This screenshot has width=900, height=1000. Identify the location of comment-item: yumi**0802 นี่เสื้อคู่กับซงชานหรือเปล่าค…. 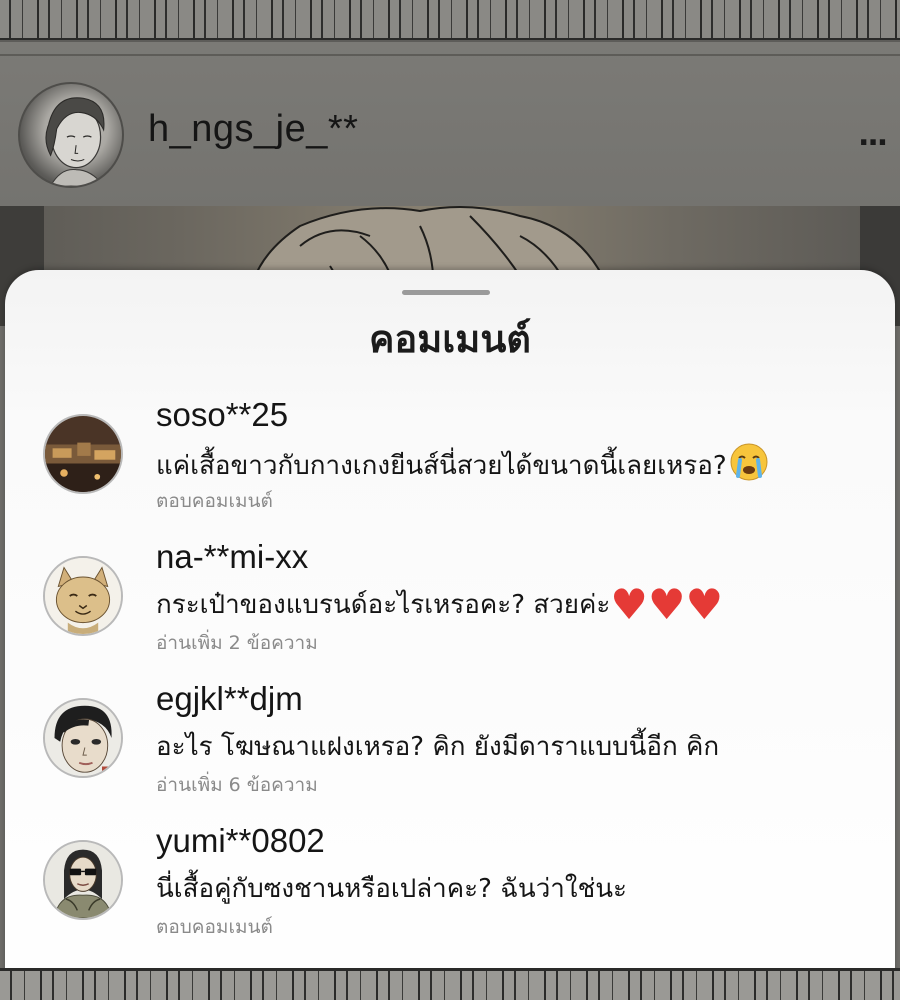
(450, 887).